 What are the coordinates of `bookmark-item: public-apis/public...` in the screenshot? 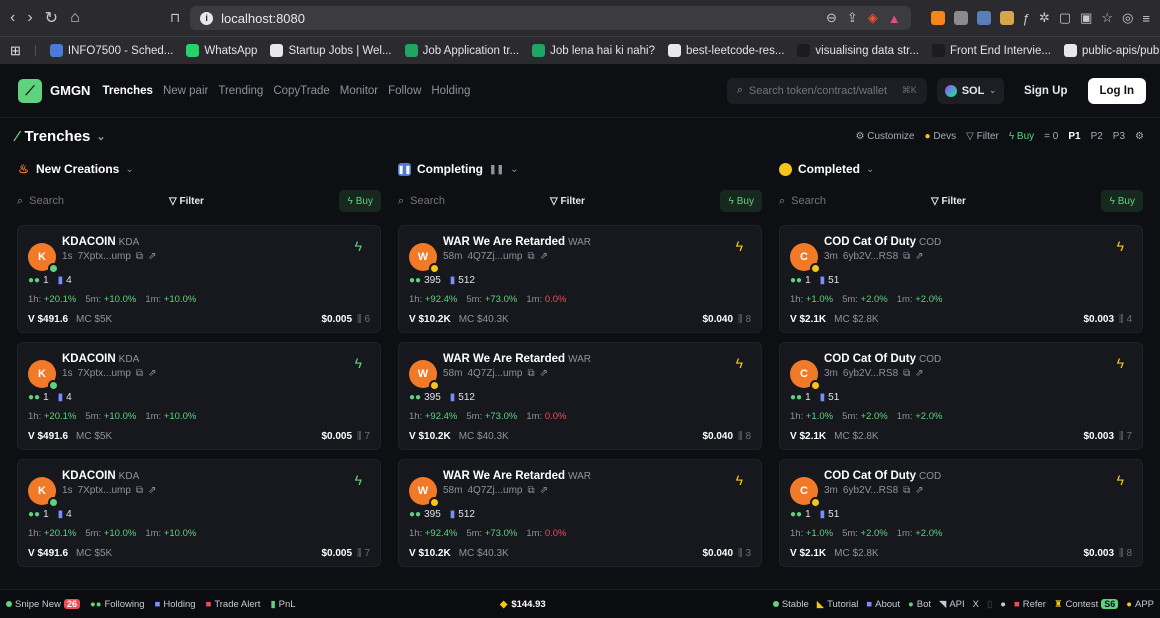 It's located at (1111, 50).